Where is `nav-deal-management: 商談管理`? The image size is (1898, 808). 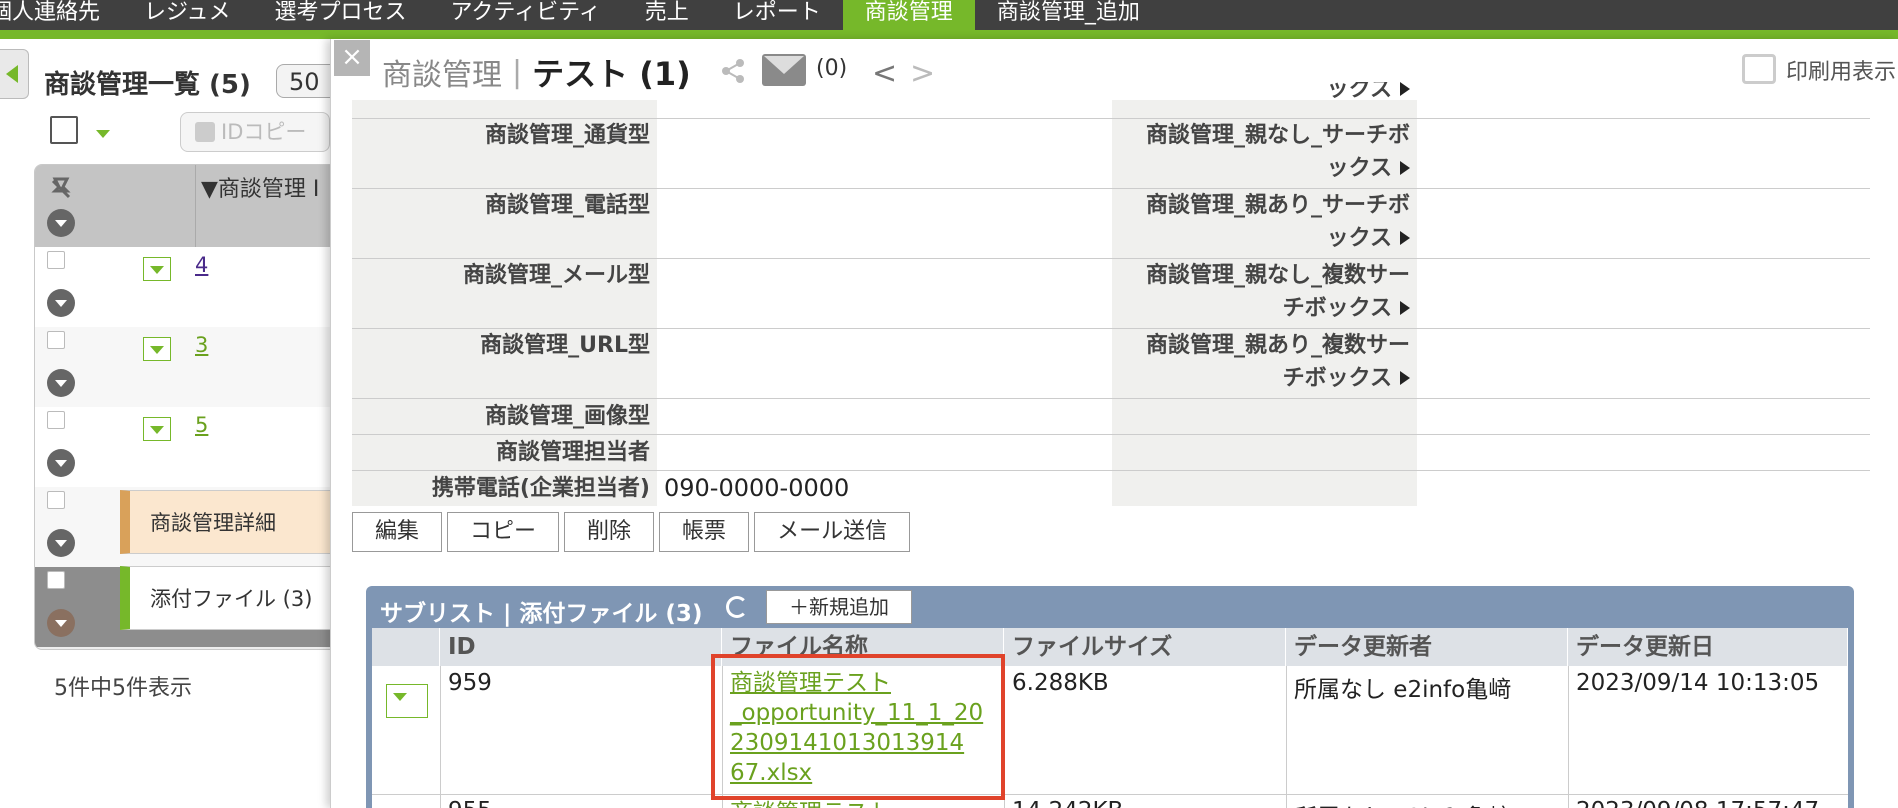 nav-deal-management: 商談管理 is located at coordinates (908, 15).